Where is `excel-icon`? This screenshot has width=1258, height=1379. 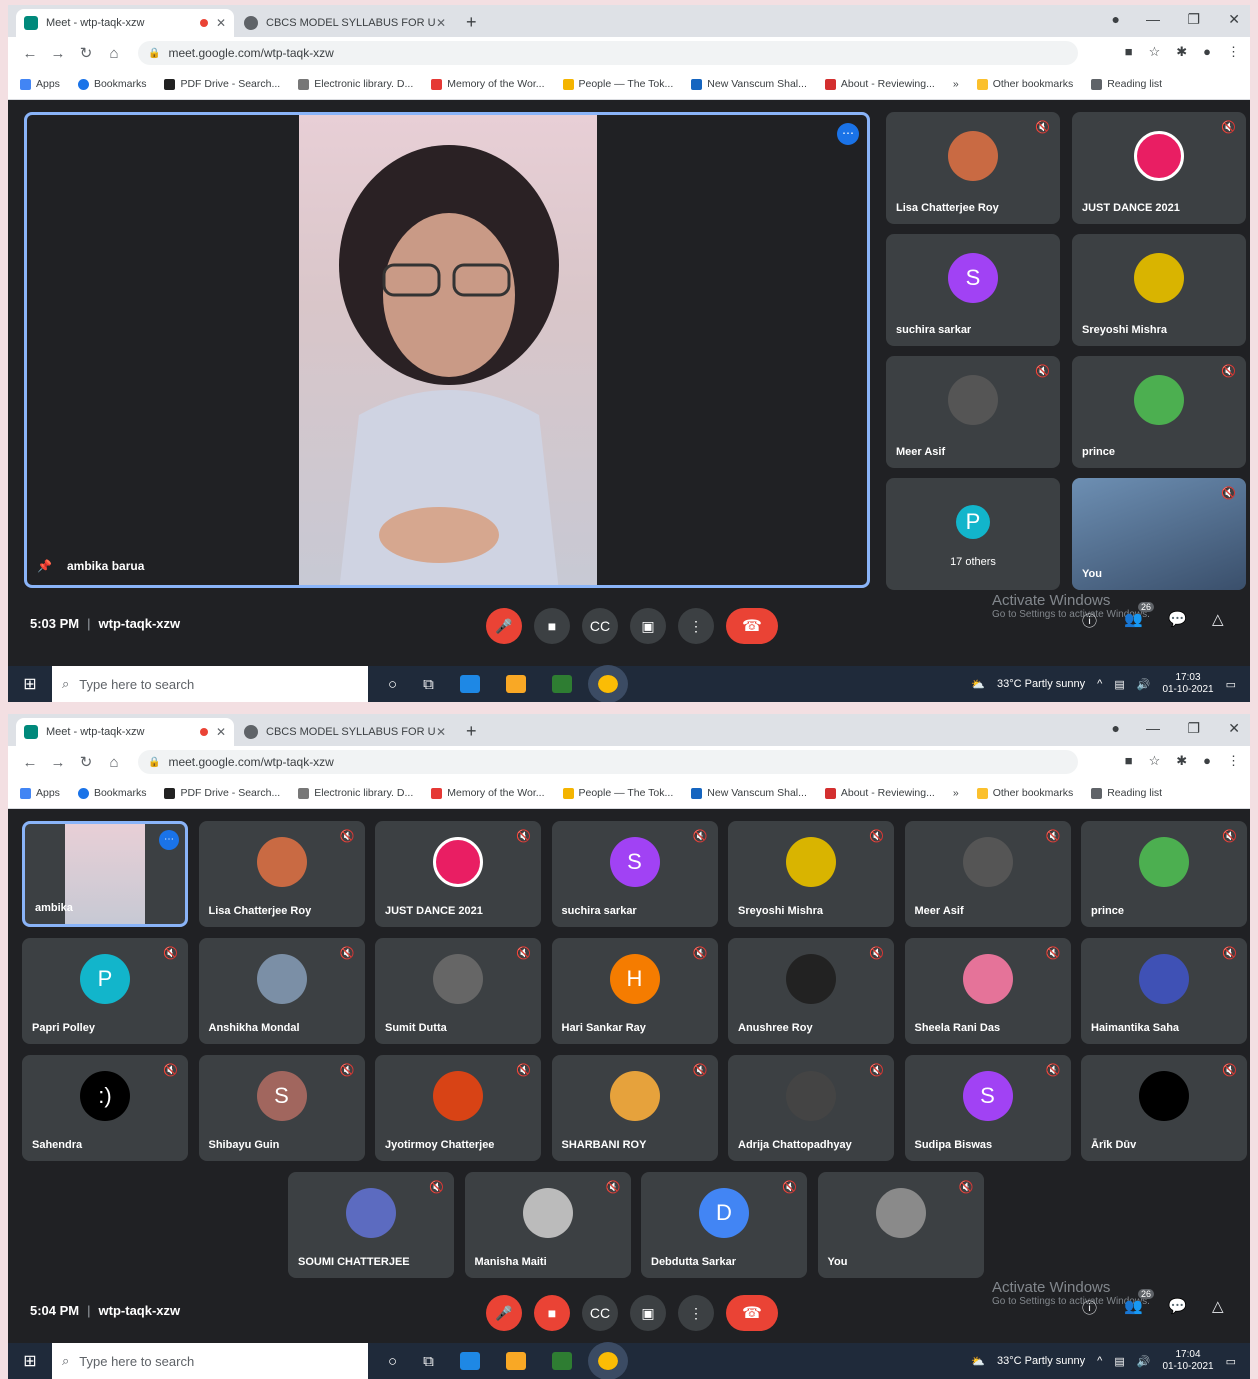
excel-icon is located at coordinates (561, 684).